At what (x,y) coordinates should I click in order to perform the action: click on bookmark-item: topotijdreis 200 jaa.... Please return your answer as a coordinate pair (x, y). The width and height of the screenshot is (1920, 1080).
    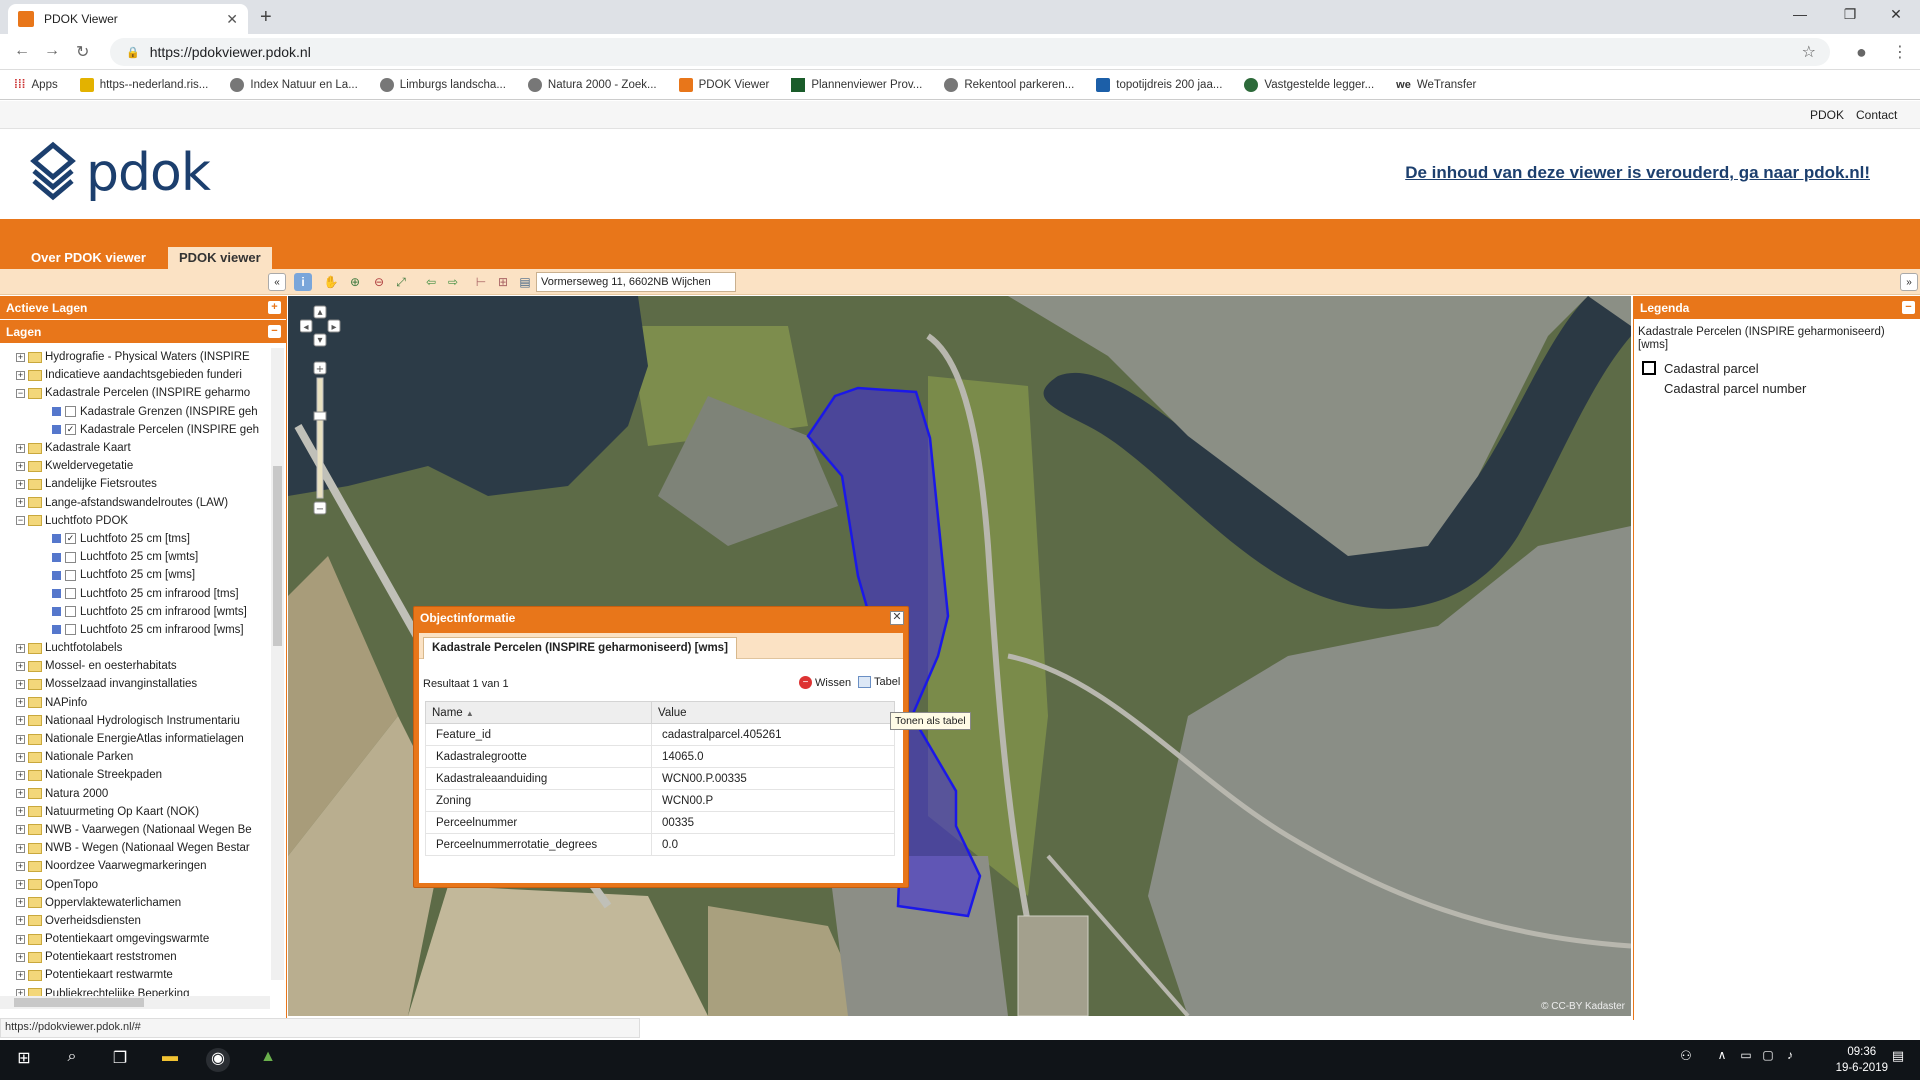
    Looking at the image, I should click on (1159, 84).